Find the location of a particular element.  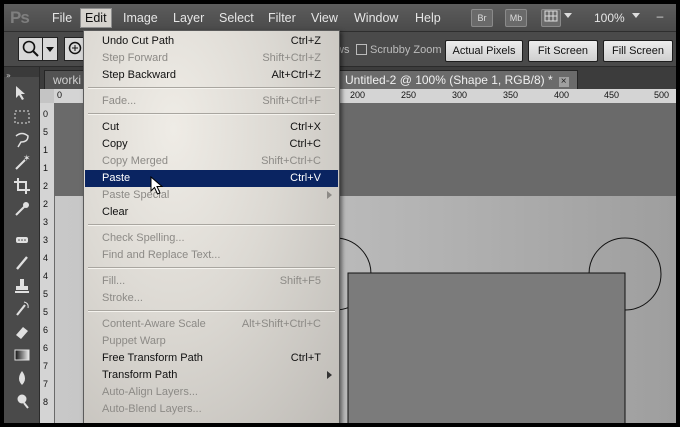

menu-help: Help is located at coordinates (428, 18).